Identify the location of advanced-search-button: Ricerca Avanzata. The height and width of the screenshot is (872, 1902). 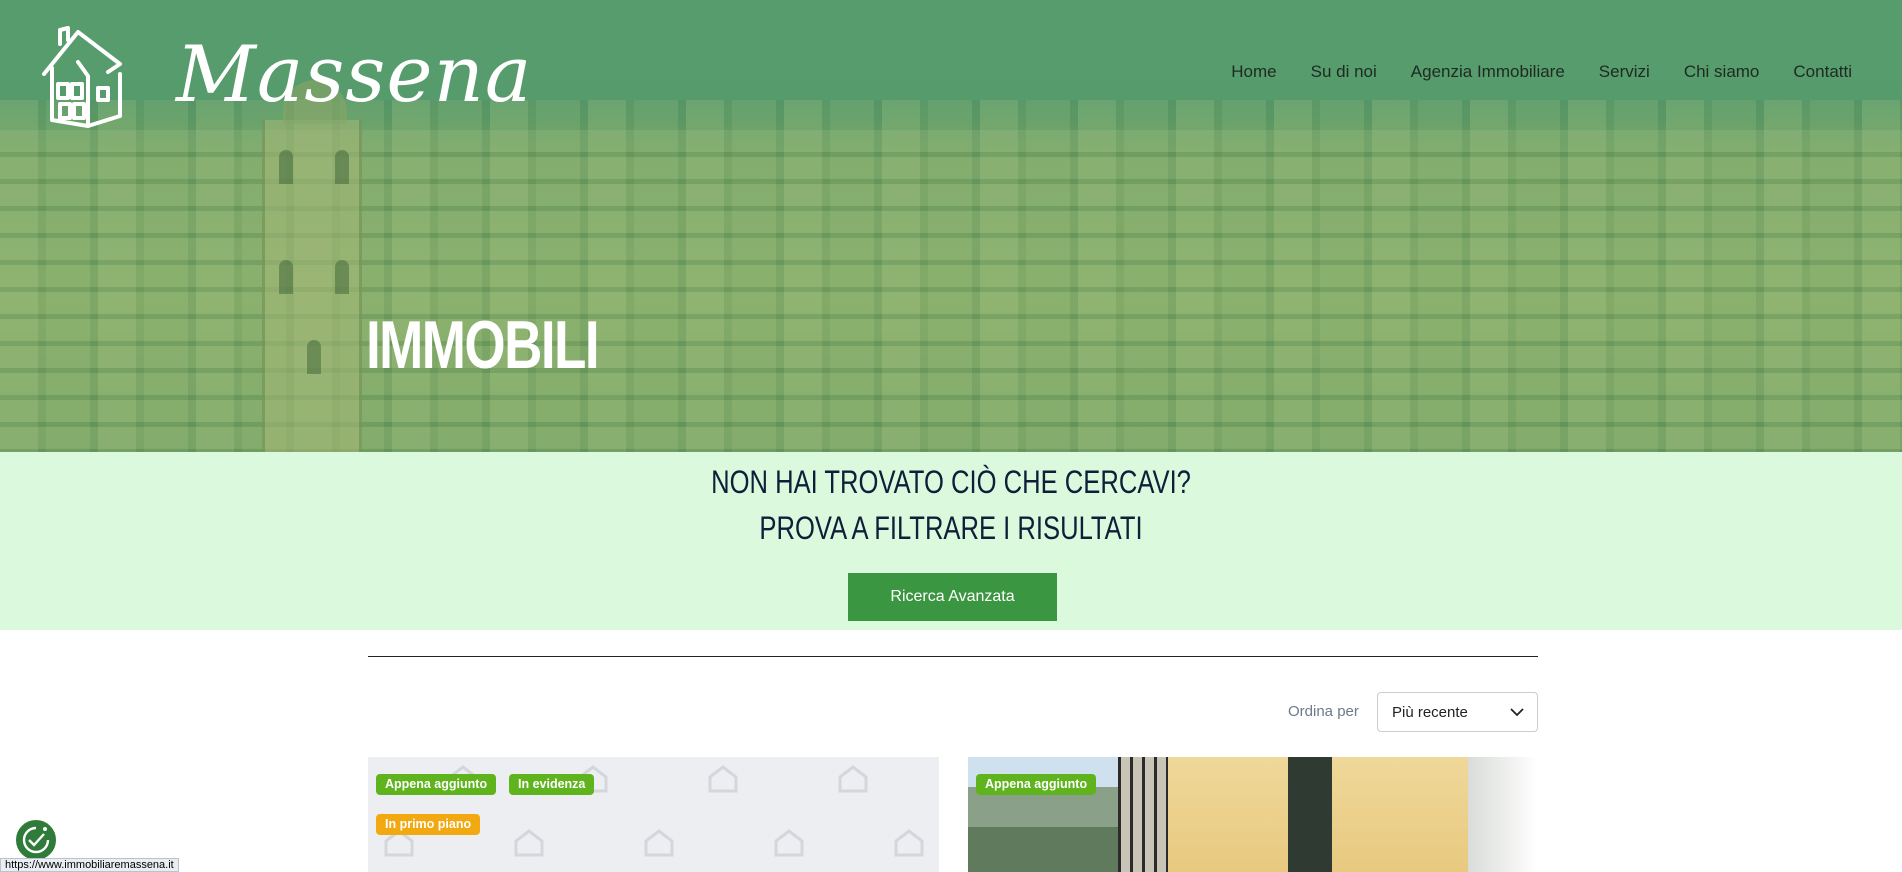
(952, 597).